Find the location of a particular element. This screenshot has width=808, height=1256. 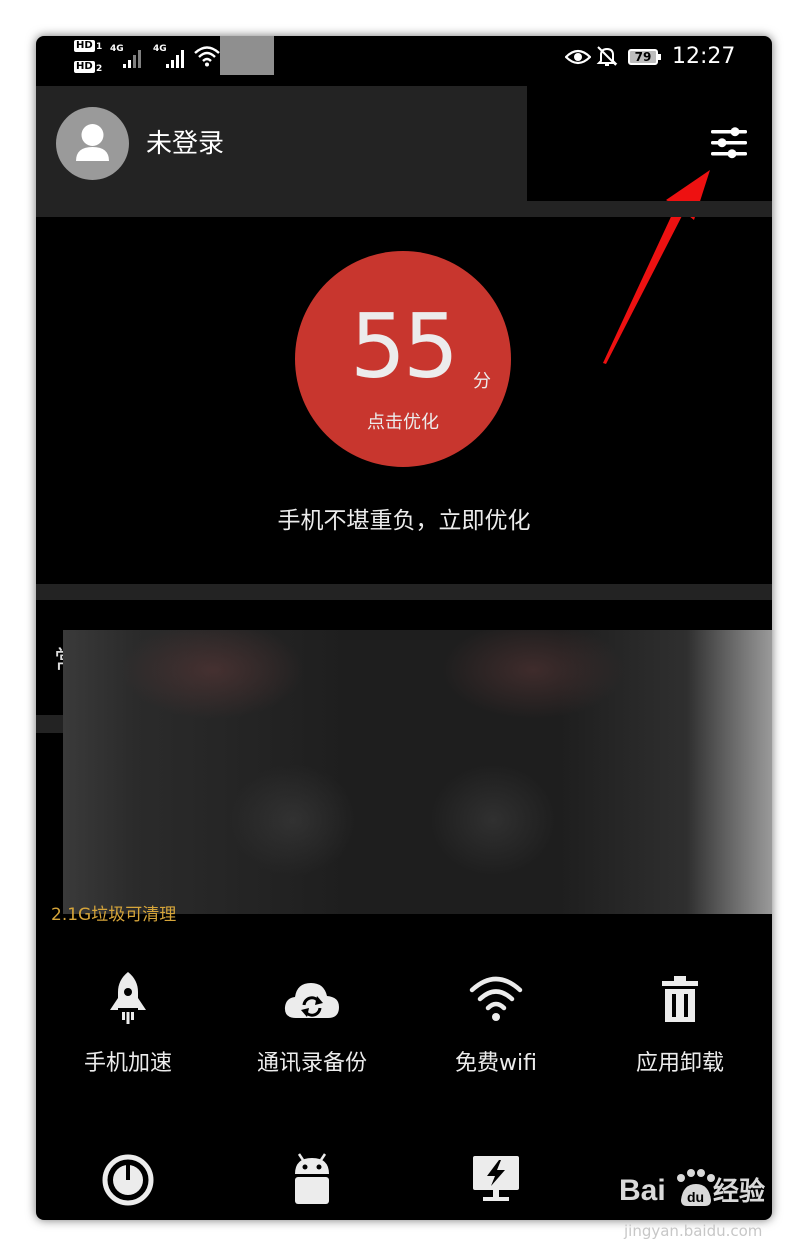

login-status: 未登录 is located at coordinates (185, 144).